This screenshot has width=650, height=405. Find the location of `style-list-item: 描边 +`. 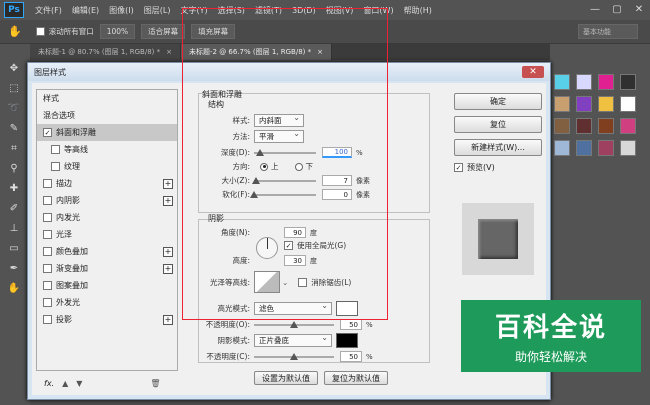

style-list-item: 描边 + is located at coordinates (107, 183).